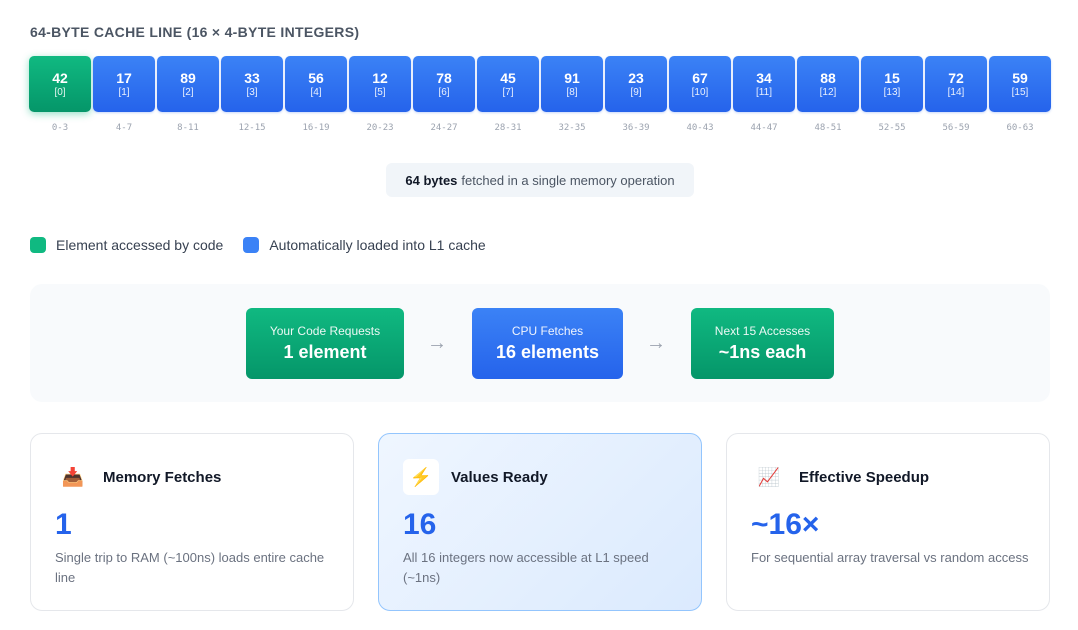 The width and height of the screenshot is (1078, 630). Describe the element at coordinates (252, 92) in the screenshot. I see `cell-index: [3]` at that location.